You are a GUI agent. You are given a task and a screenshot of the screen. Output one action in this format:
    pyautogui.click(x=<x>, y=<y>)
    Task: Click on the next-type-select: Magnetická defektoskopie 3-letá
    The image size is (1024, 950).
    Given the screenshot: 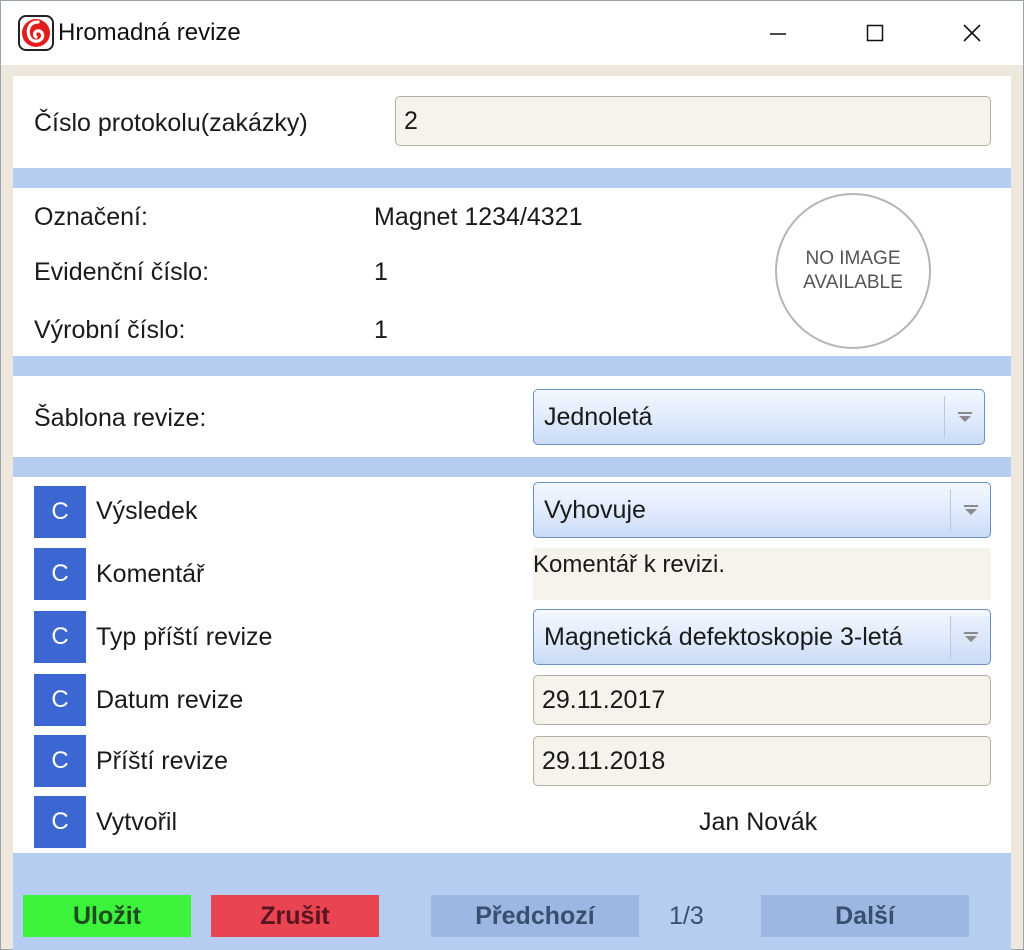 What is the action you would take?
    pyautogui.click(x=762, y=637)
    